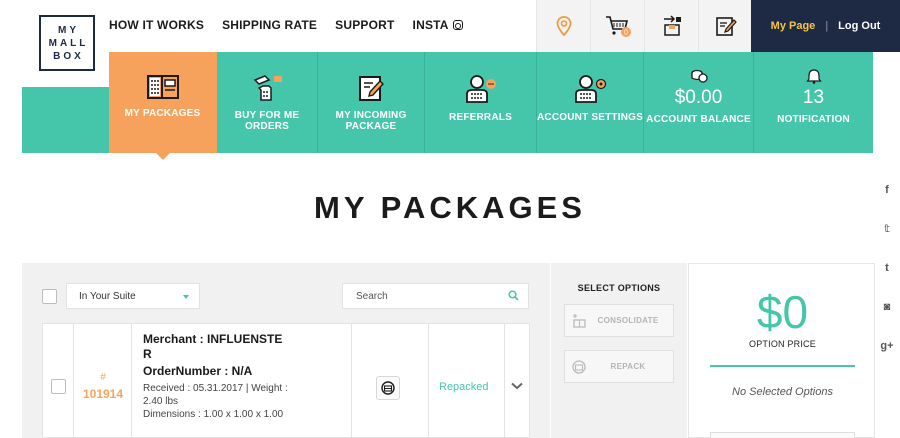 Image resolution: width=900 pixels, height=438 pixels. I want to click on my-page-link: My Page, so click(793, 26).